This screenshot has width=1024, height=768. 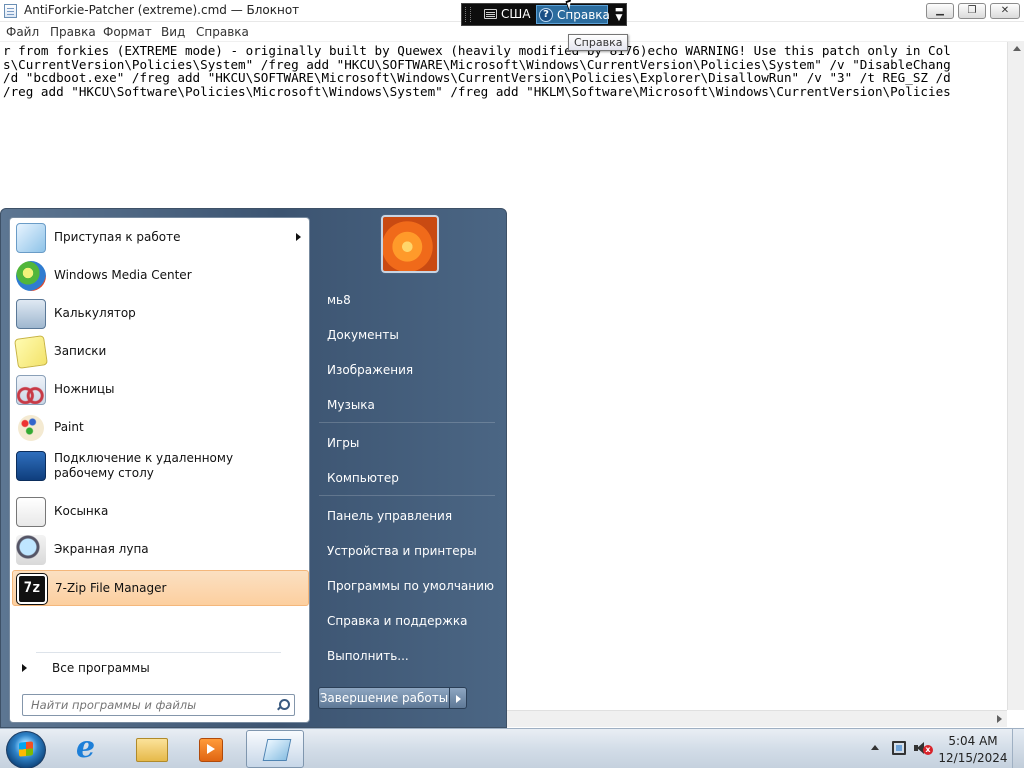 What do you see at coordinates (899, 748) in the screenshot?
I see `network-icon` at bounding box center [899, 748].